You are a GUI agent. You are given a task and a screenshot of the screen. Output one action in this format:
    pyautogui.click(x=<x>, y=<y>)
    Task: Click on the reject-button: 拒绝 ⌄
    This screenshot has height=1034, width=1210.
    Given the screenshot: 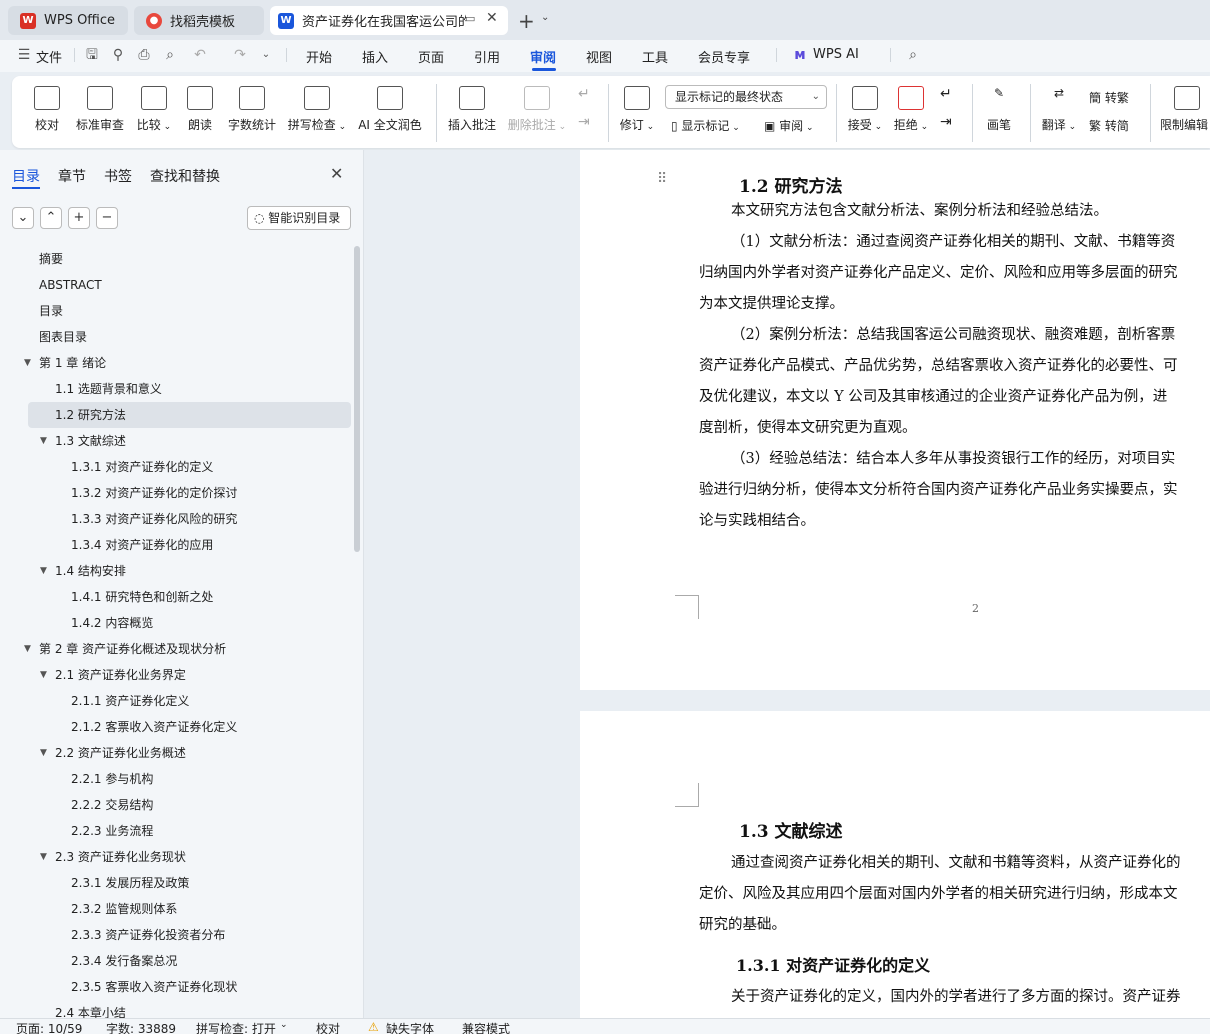 What is the action you would take?
    pyautogui.click(x=911, y=109)
    